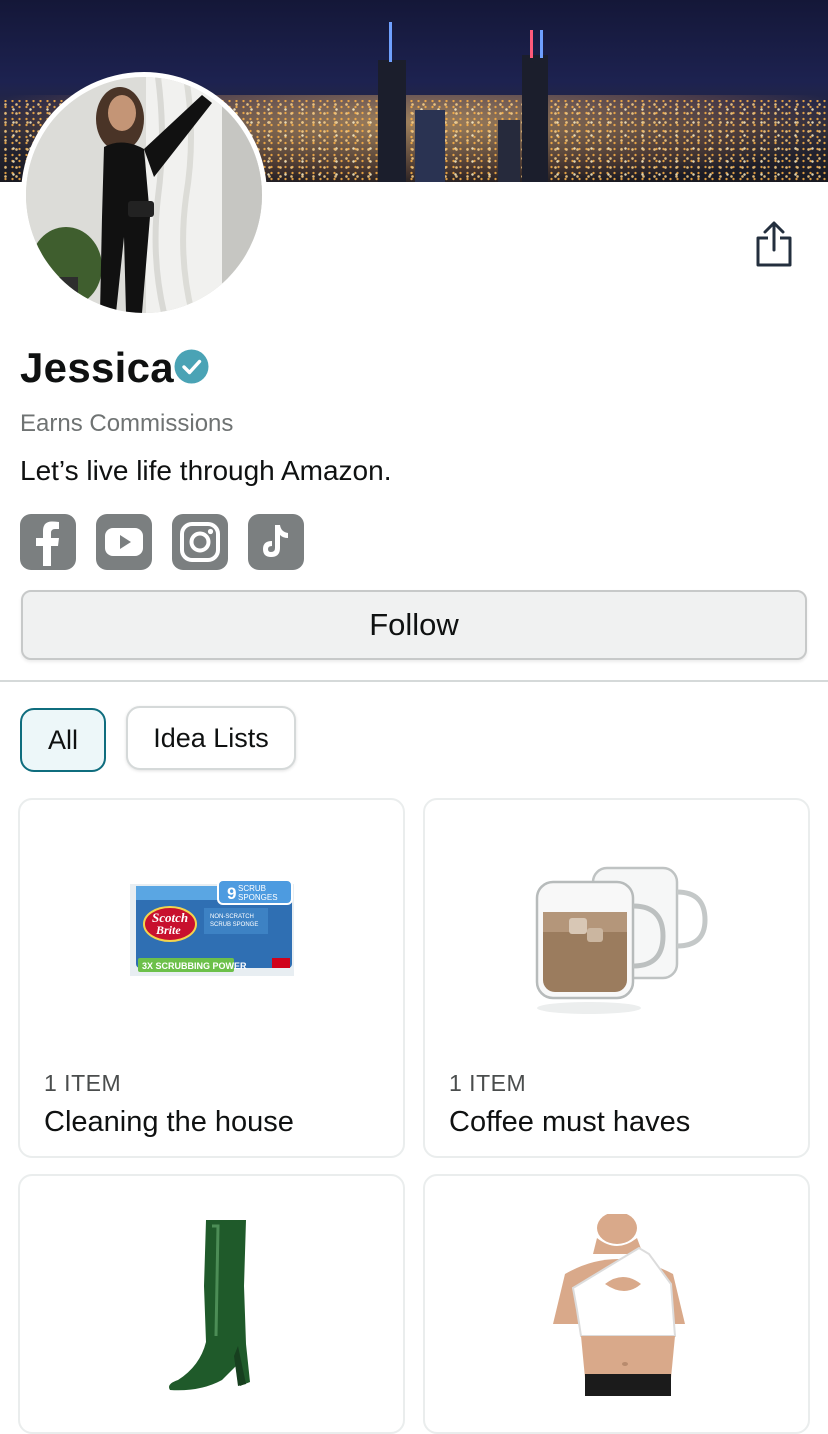  Describe the element at coordinates (535, 118) in the screenshot. I see `tower-right` at that location.